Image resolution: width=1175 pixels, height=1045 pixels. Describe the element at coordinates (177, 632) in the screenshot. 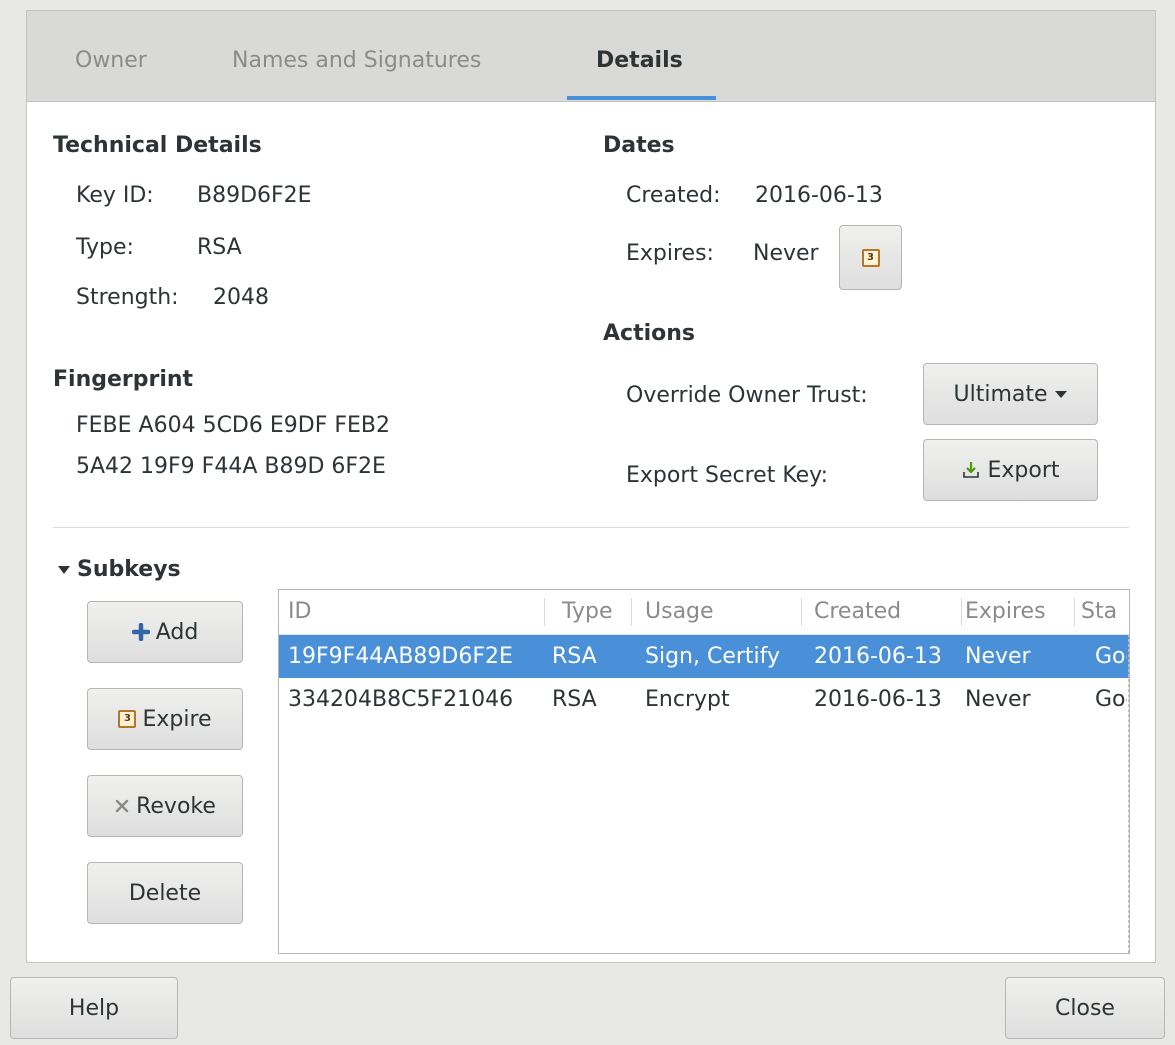

I see `add-button-label: Add` at that location.